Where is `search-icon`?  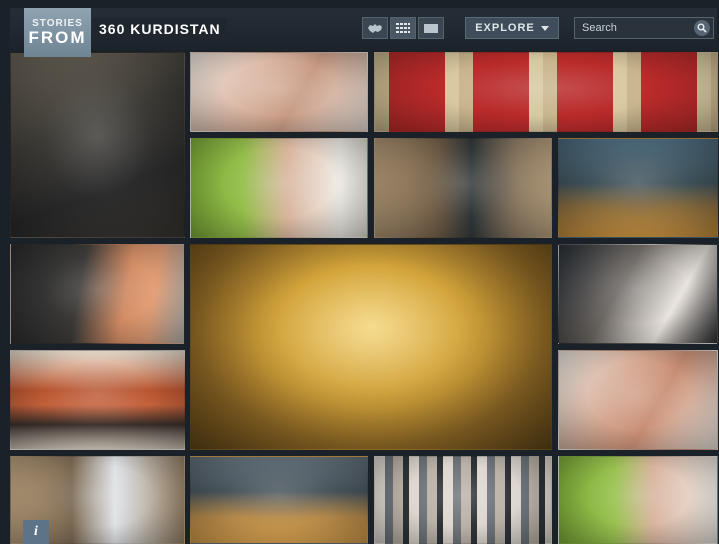 search-icon is located at coordinates (702, 28).